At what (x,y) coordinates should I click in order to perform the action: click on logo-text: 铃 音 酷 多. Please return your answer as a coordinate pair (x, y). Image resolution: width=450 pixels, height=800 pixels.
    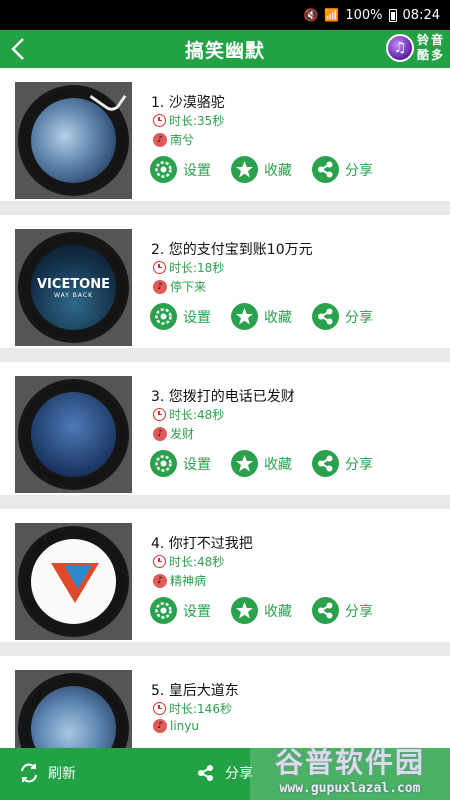
    Looking at the image, I should click on (429, 47).